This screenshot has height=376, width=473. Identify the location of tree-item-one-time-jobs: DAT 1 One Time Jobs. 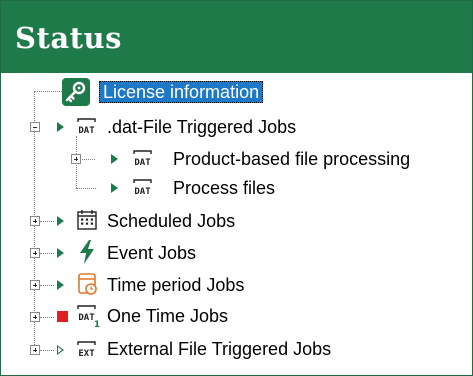
(236, 317).